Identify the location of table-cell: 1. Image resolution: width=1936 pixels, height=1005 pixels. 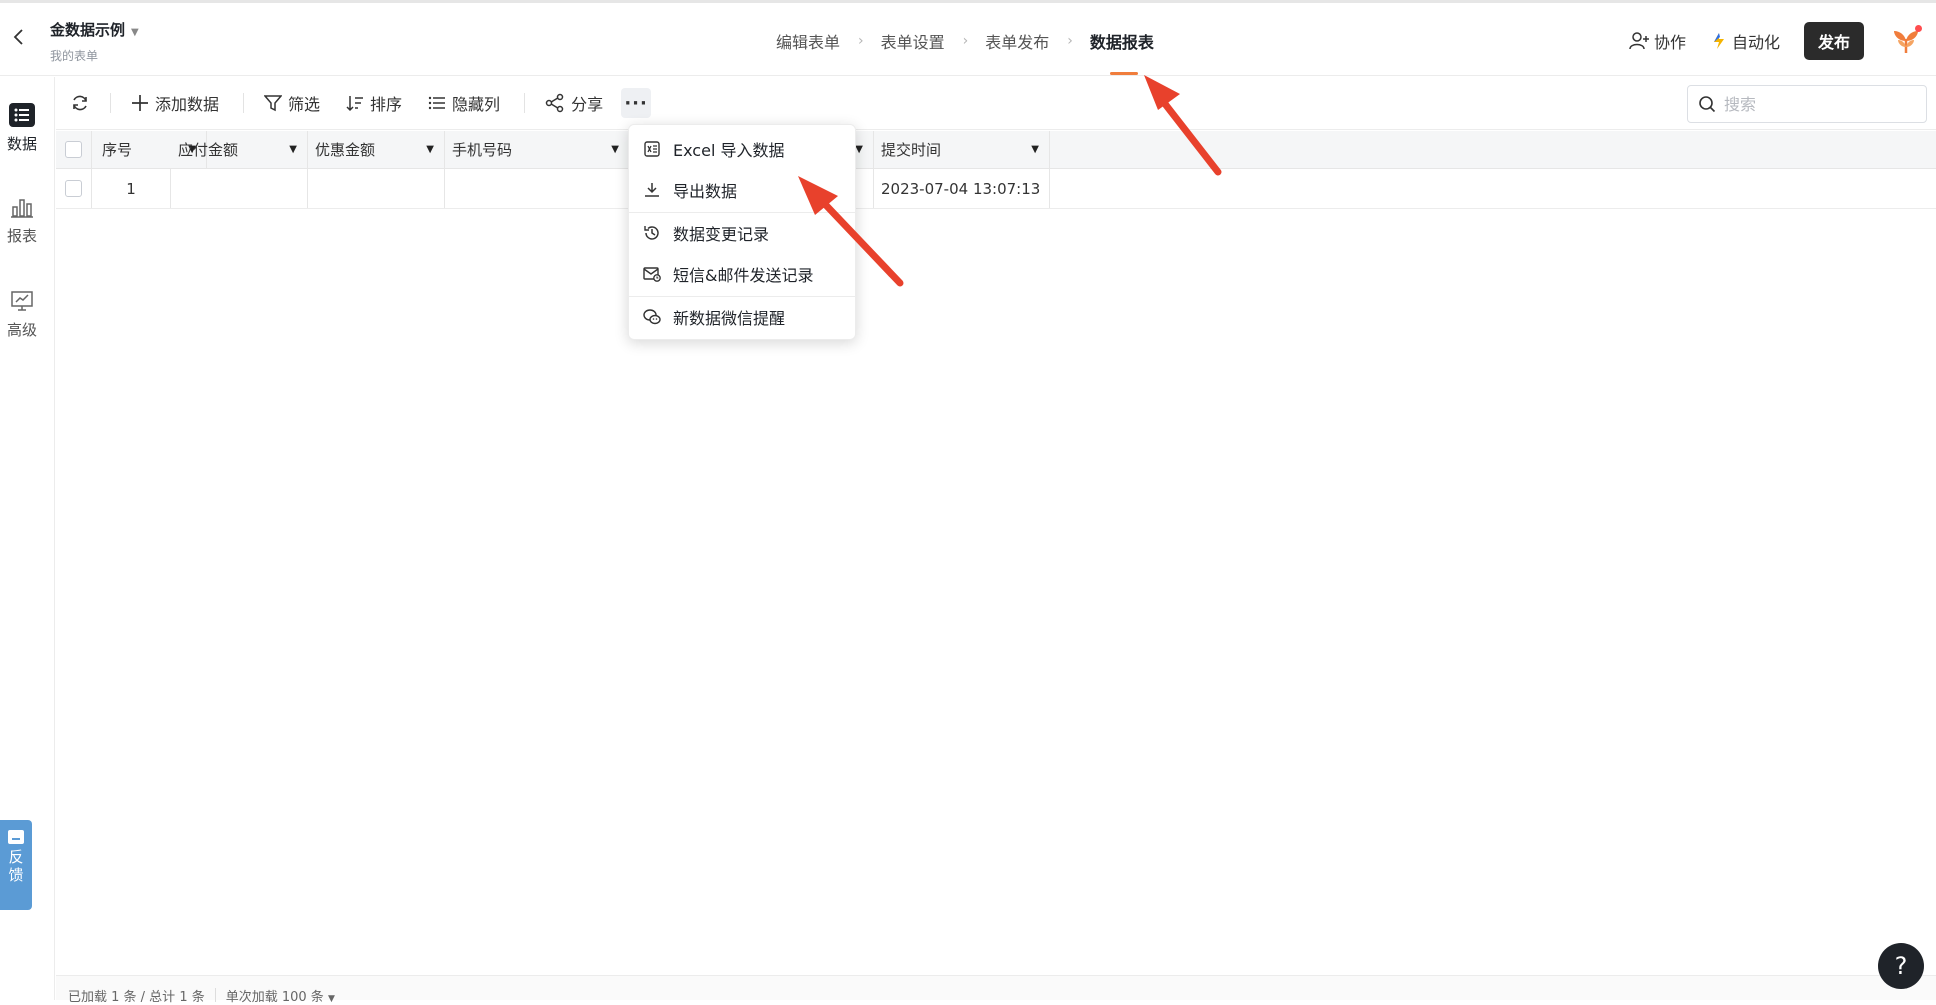
(131, 188).